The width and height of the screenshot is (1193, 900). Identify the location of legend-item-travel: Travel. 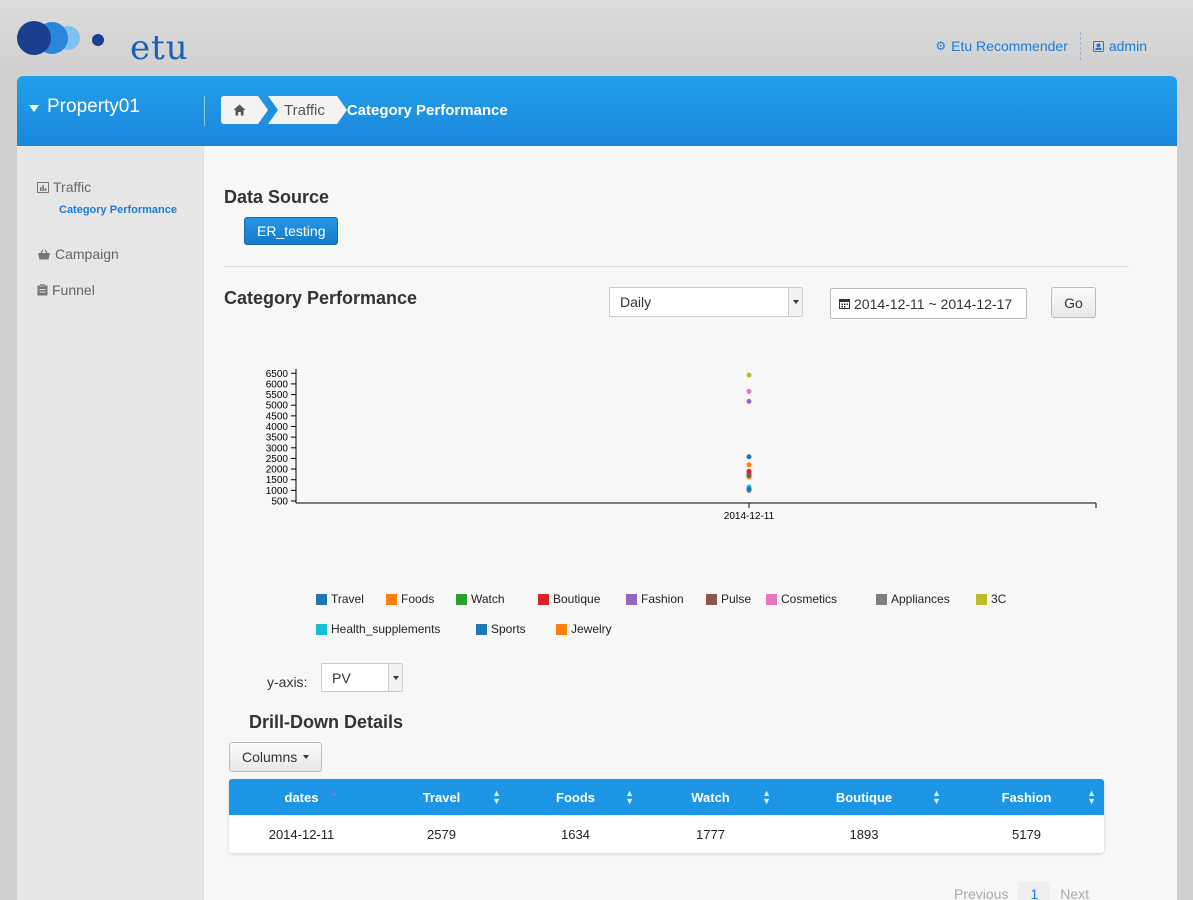
(340, 599).